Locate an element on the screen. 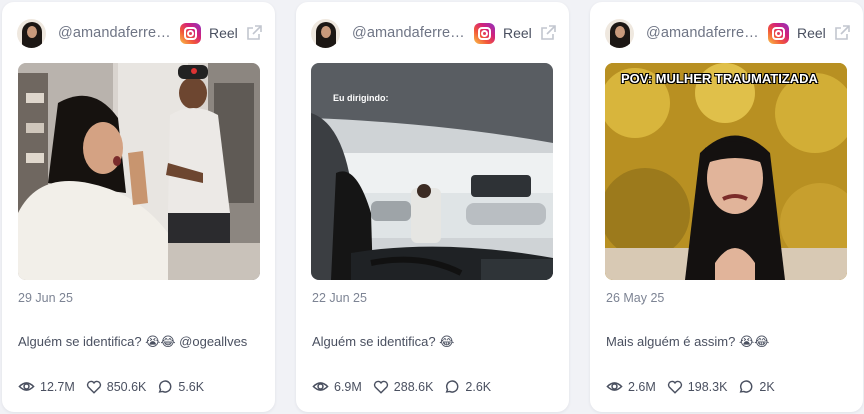 This screenshot has width=864, height=414. reel-overlay-text: POV: MULHER TRAUMATIZADA is located at coordinates (719, 78).